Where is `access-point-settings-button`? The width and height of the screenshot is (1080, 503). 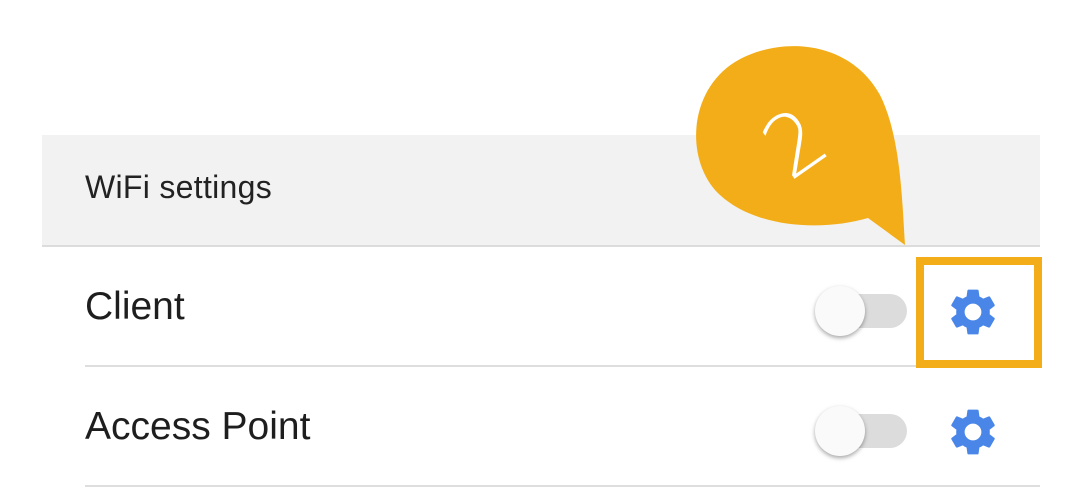 access-point-settings-button is located at coordinates (973, 432).